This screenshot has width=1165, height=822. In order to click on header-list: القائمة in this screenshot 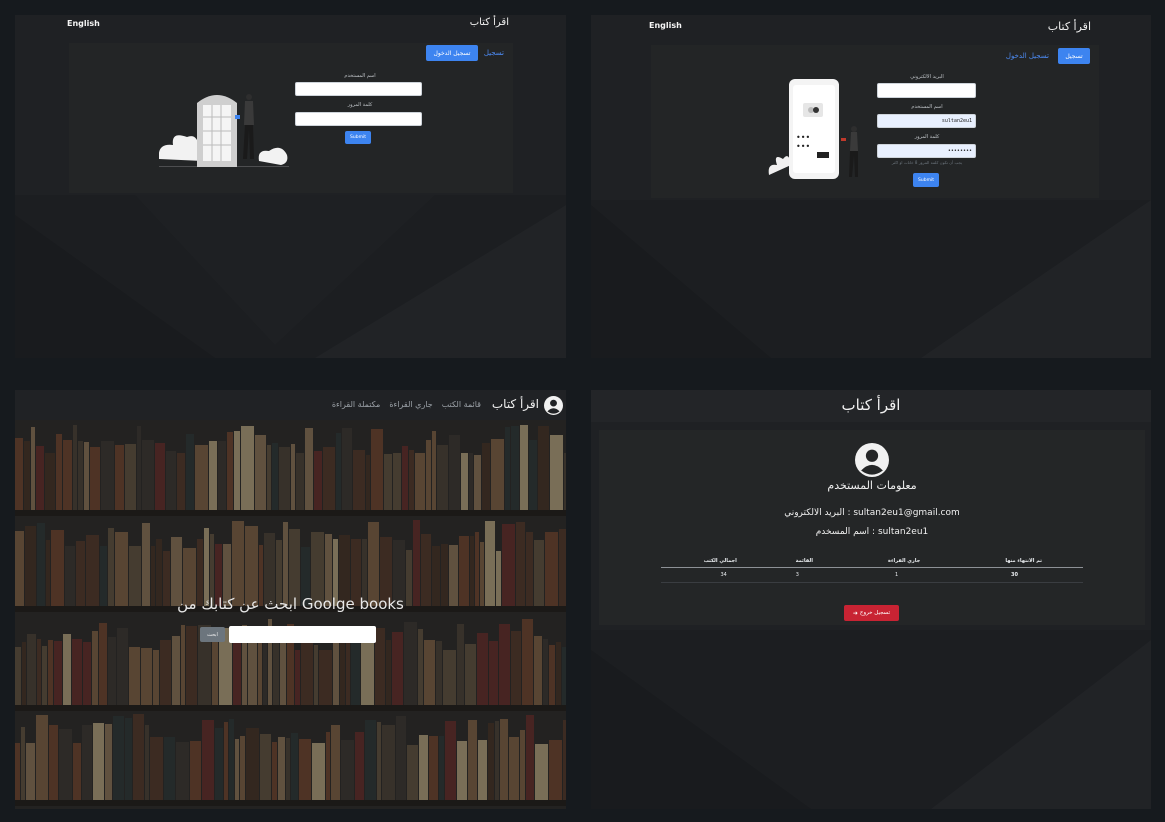, I will do `click(804, 561)`.